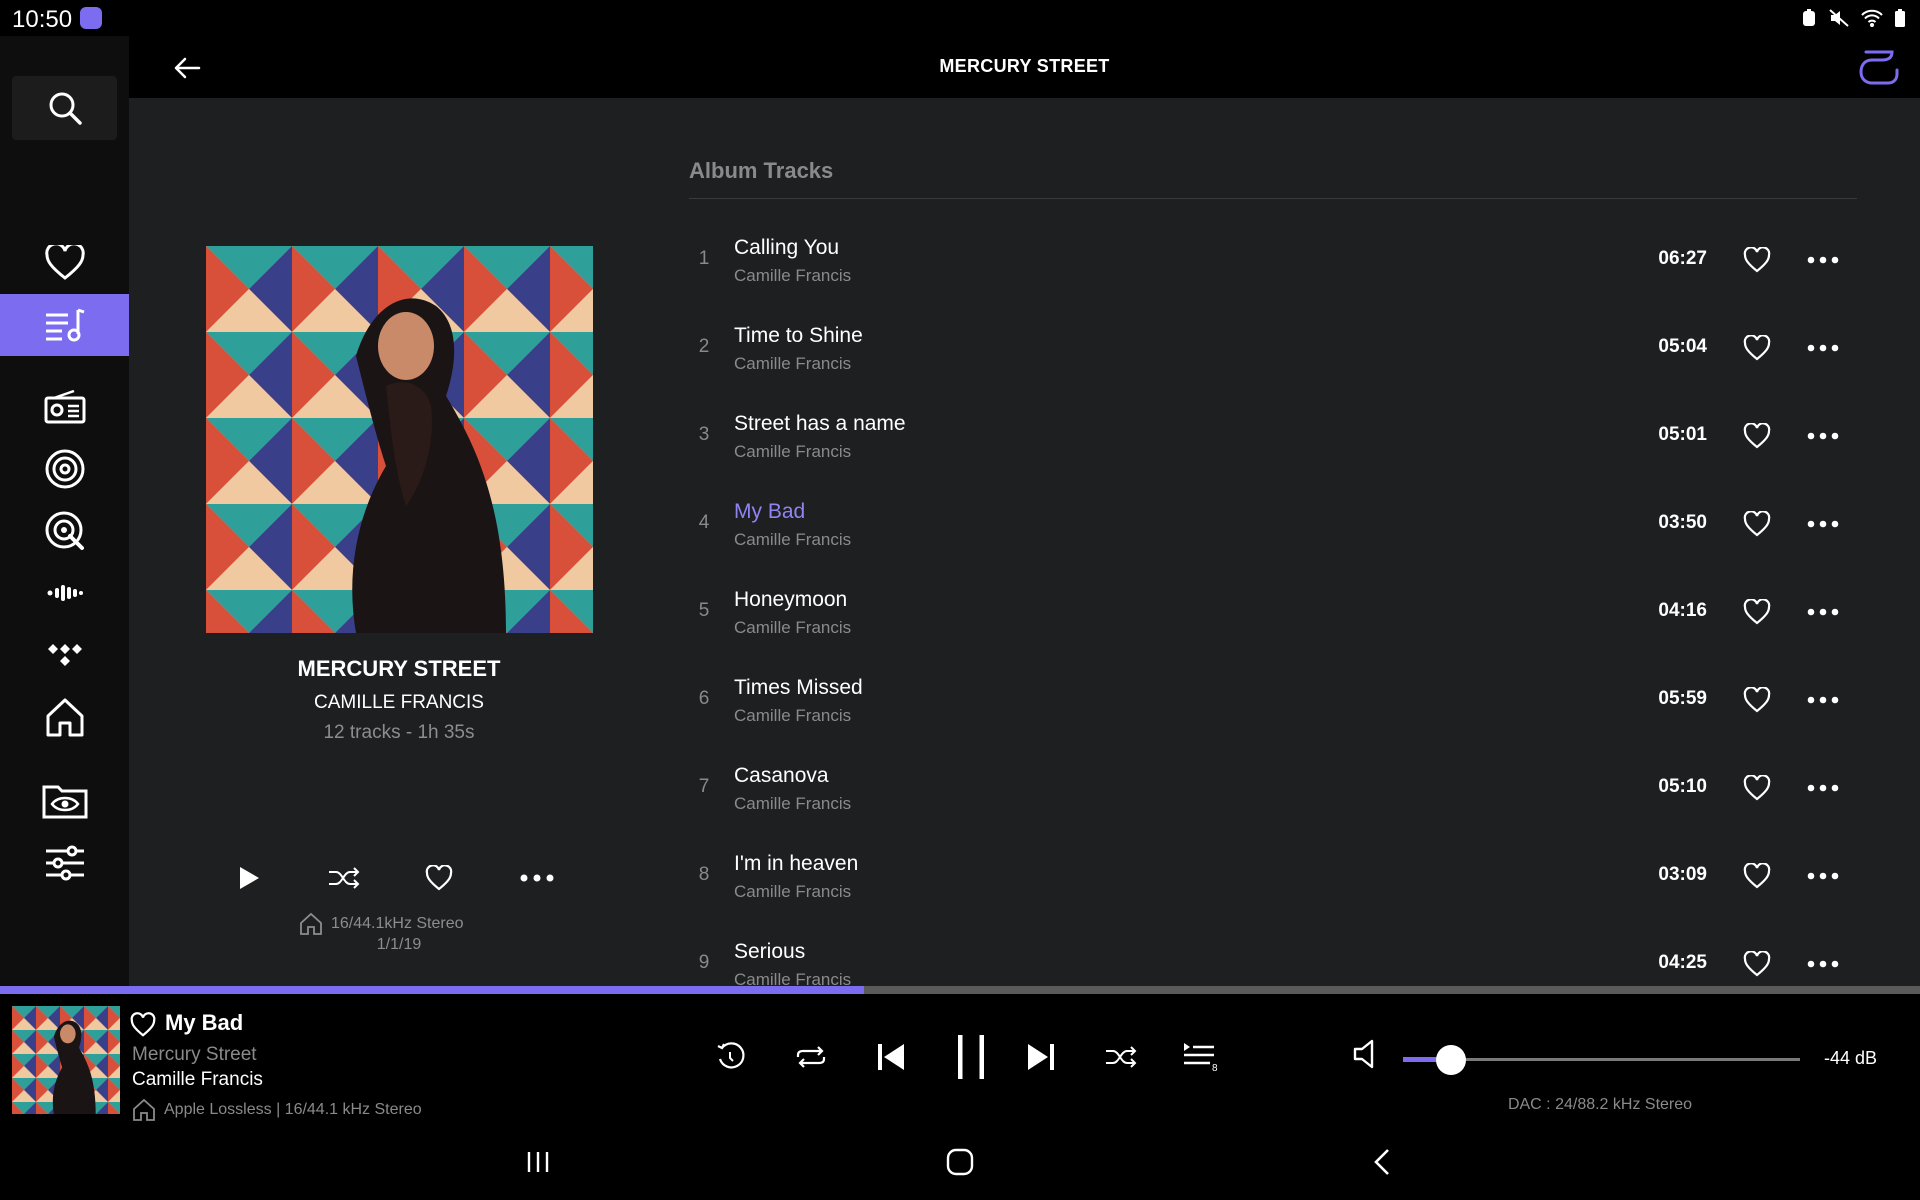  Describe the element at coordinates (960, 990) in the screenshot. I see `playback-progress-bar` at that location.